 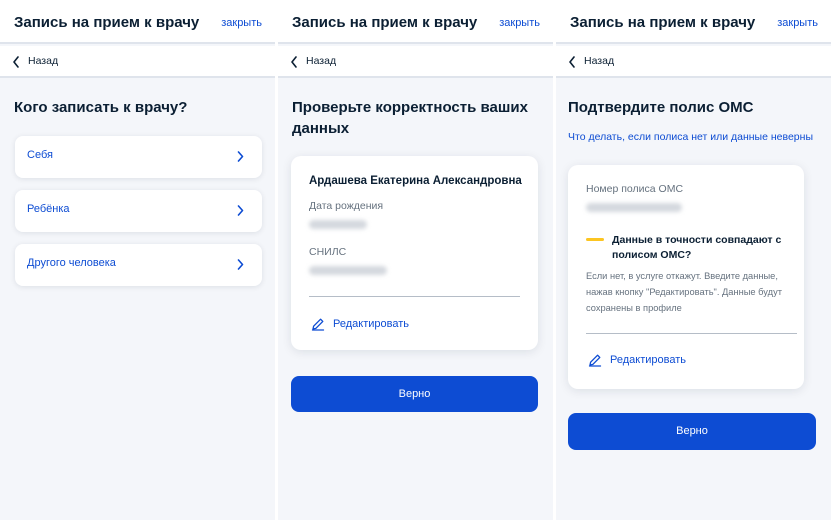 What do you see at coordinates (40, 155) in the screenshot?
I see `option-label: Себя` at bounding box center [40, 155].